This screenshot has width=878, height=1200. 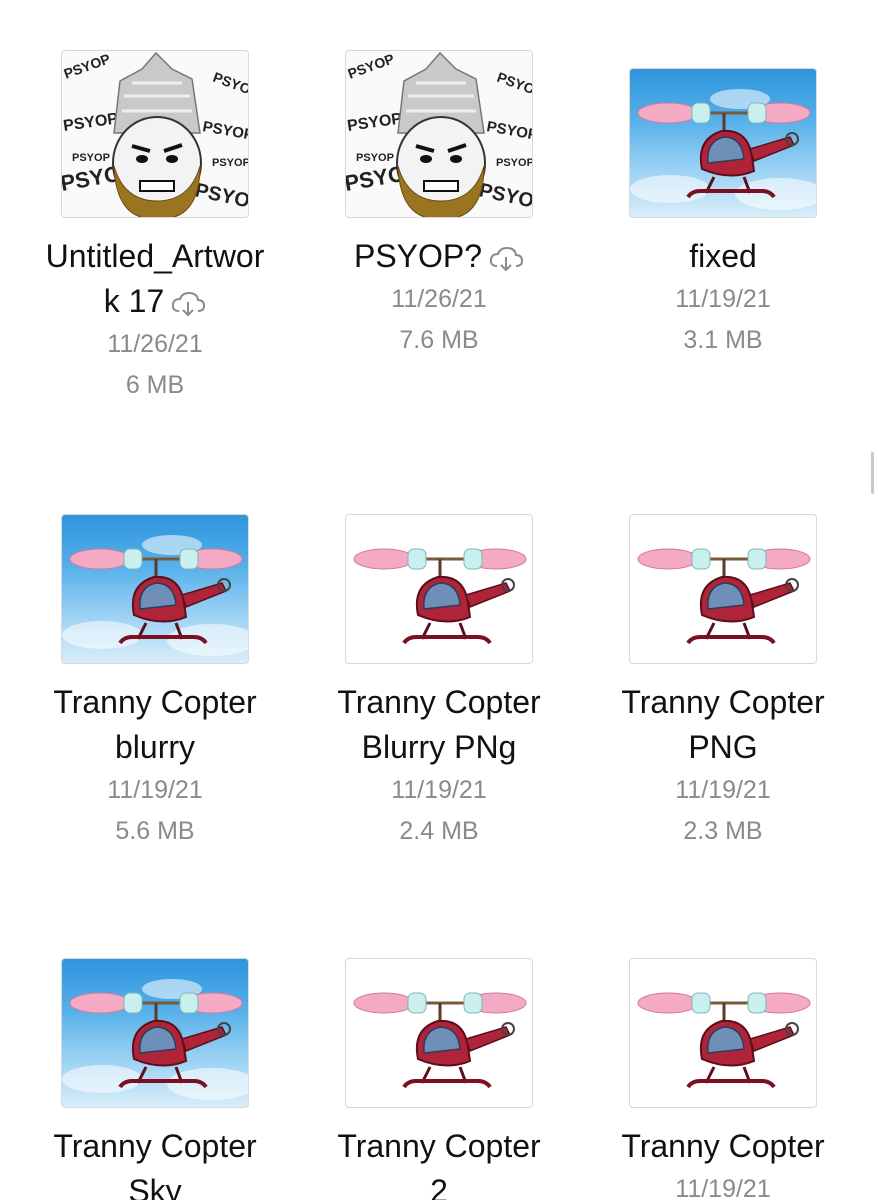 What do you see at coordinates (439, 831) in the screenshot?
I see `file-size: 2.4 MB` at bounding box center [439, 831].